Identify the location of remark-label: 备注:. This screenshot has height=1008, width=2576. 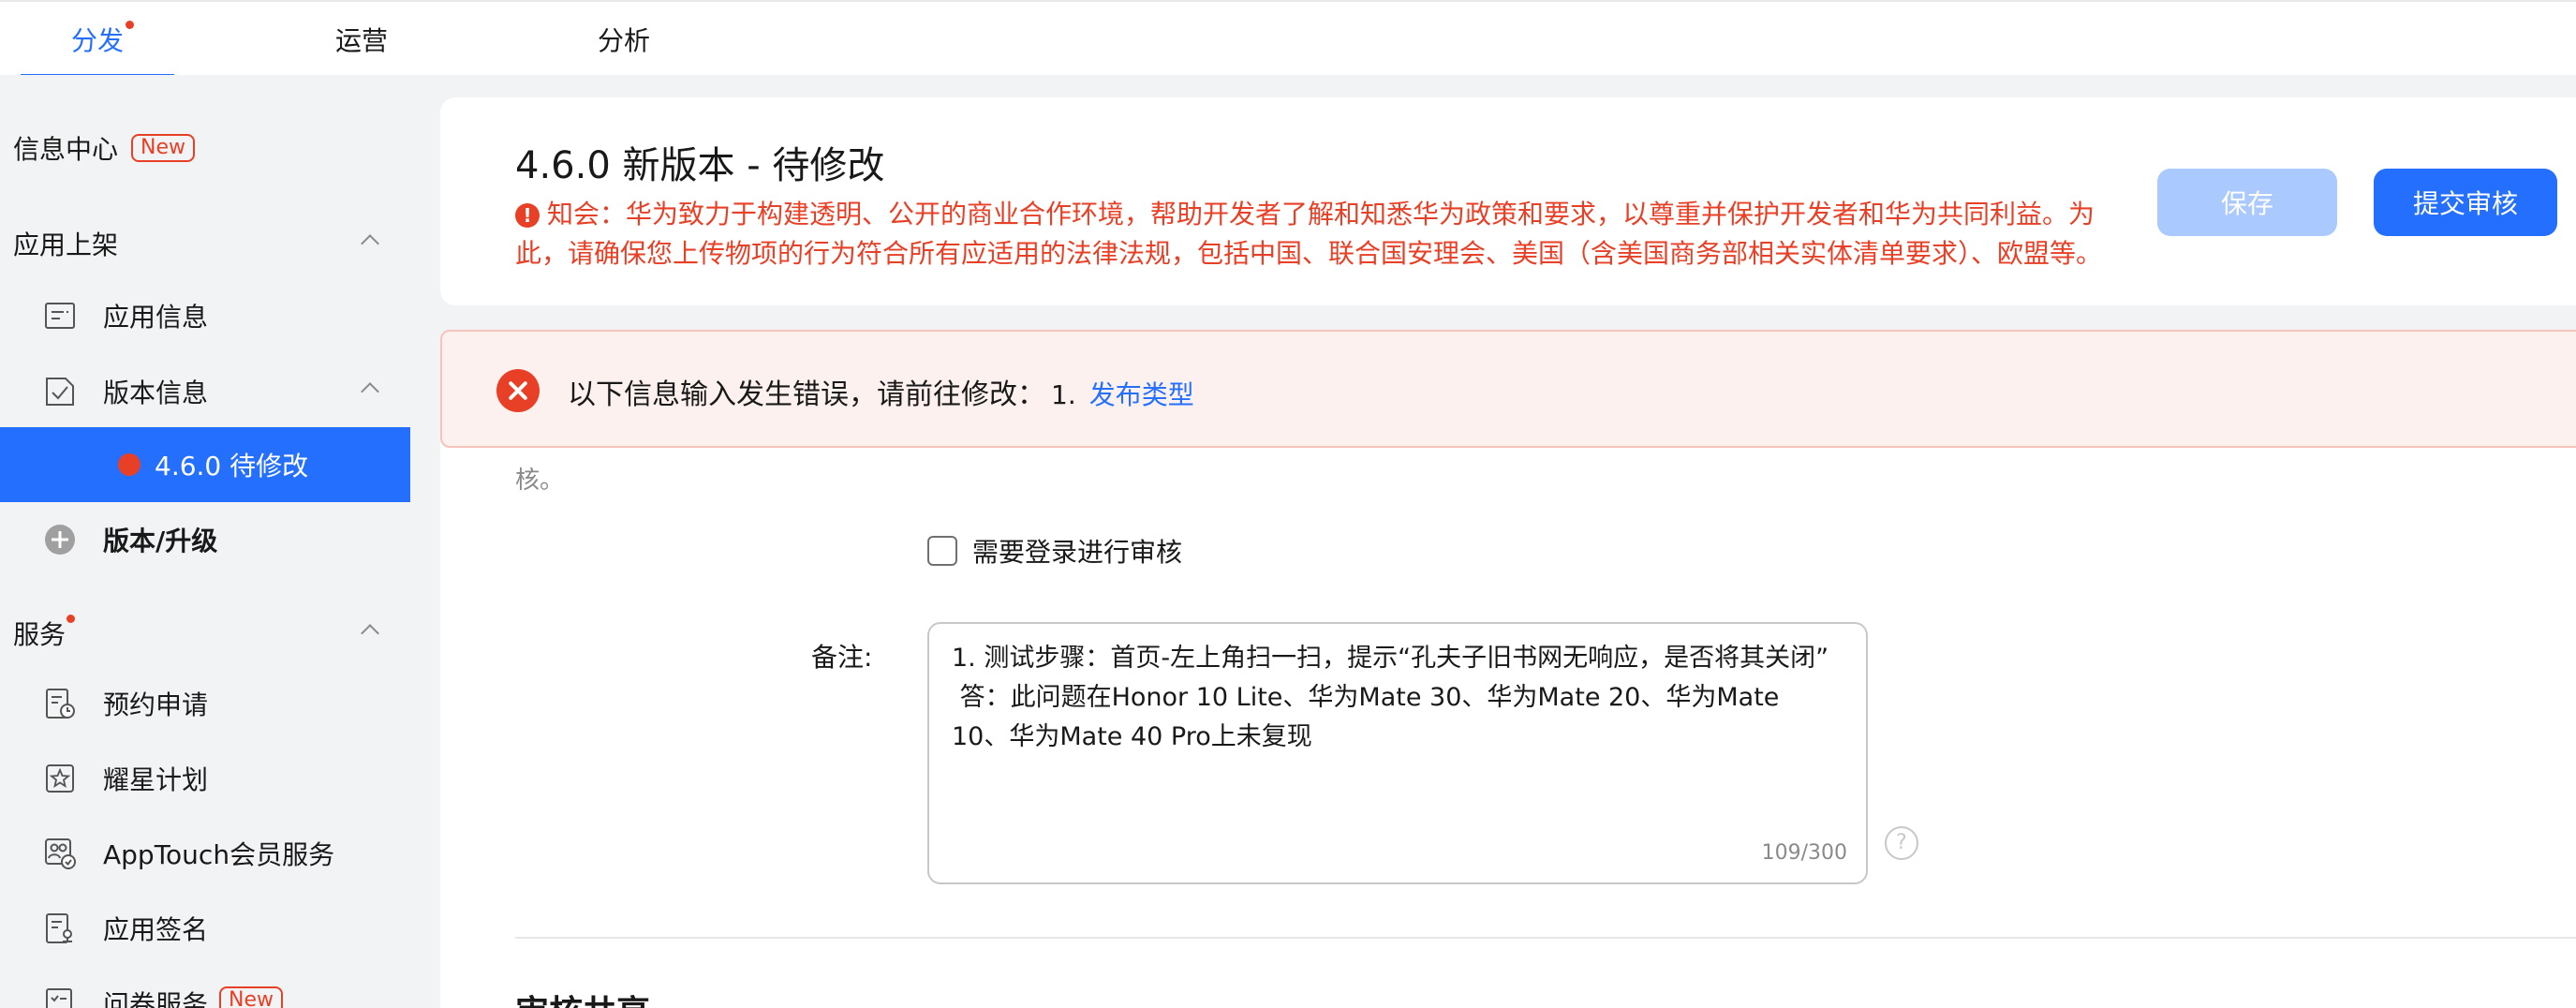
(842, 657).